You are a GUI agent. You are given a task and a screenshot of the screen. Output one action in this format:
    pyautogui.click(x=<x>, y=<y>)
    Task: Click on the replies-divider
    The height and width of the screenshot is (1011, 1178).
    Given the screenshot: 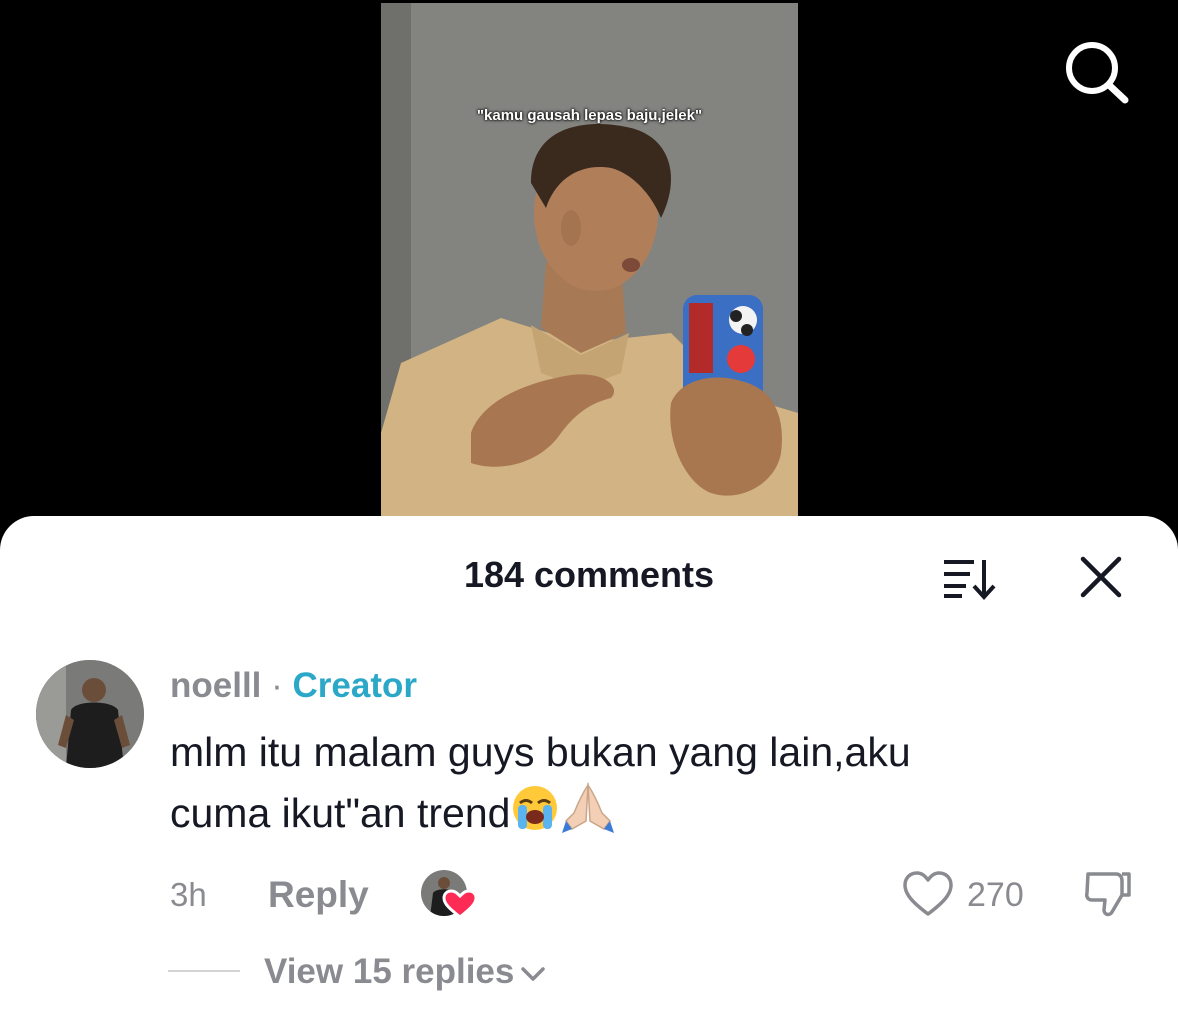 What is the action you would take?
    pyautogui.click(x=204, y=971)
    